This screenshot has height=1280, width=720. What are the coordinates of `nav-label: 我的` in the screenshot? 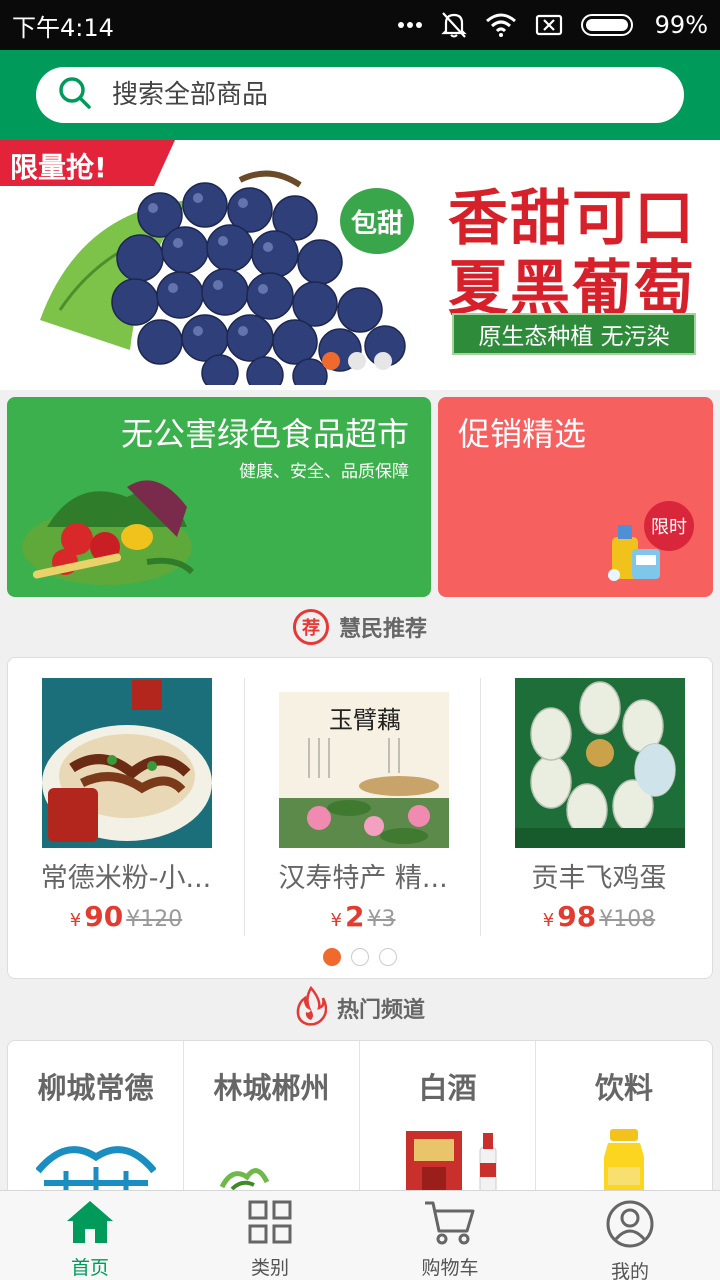 It's located at (629, 1270).